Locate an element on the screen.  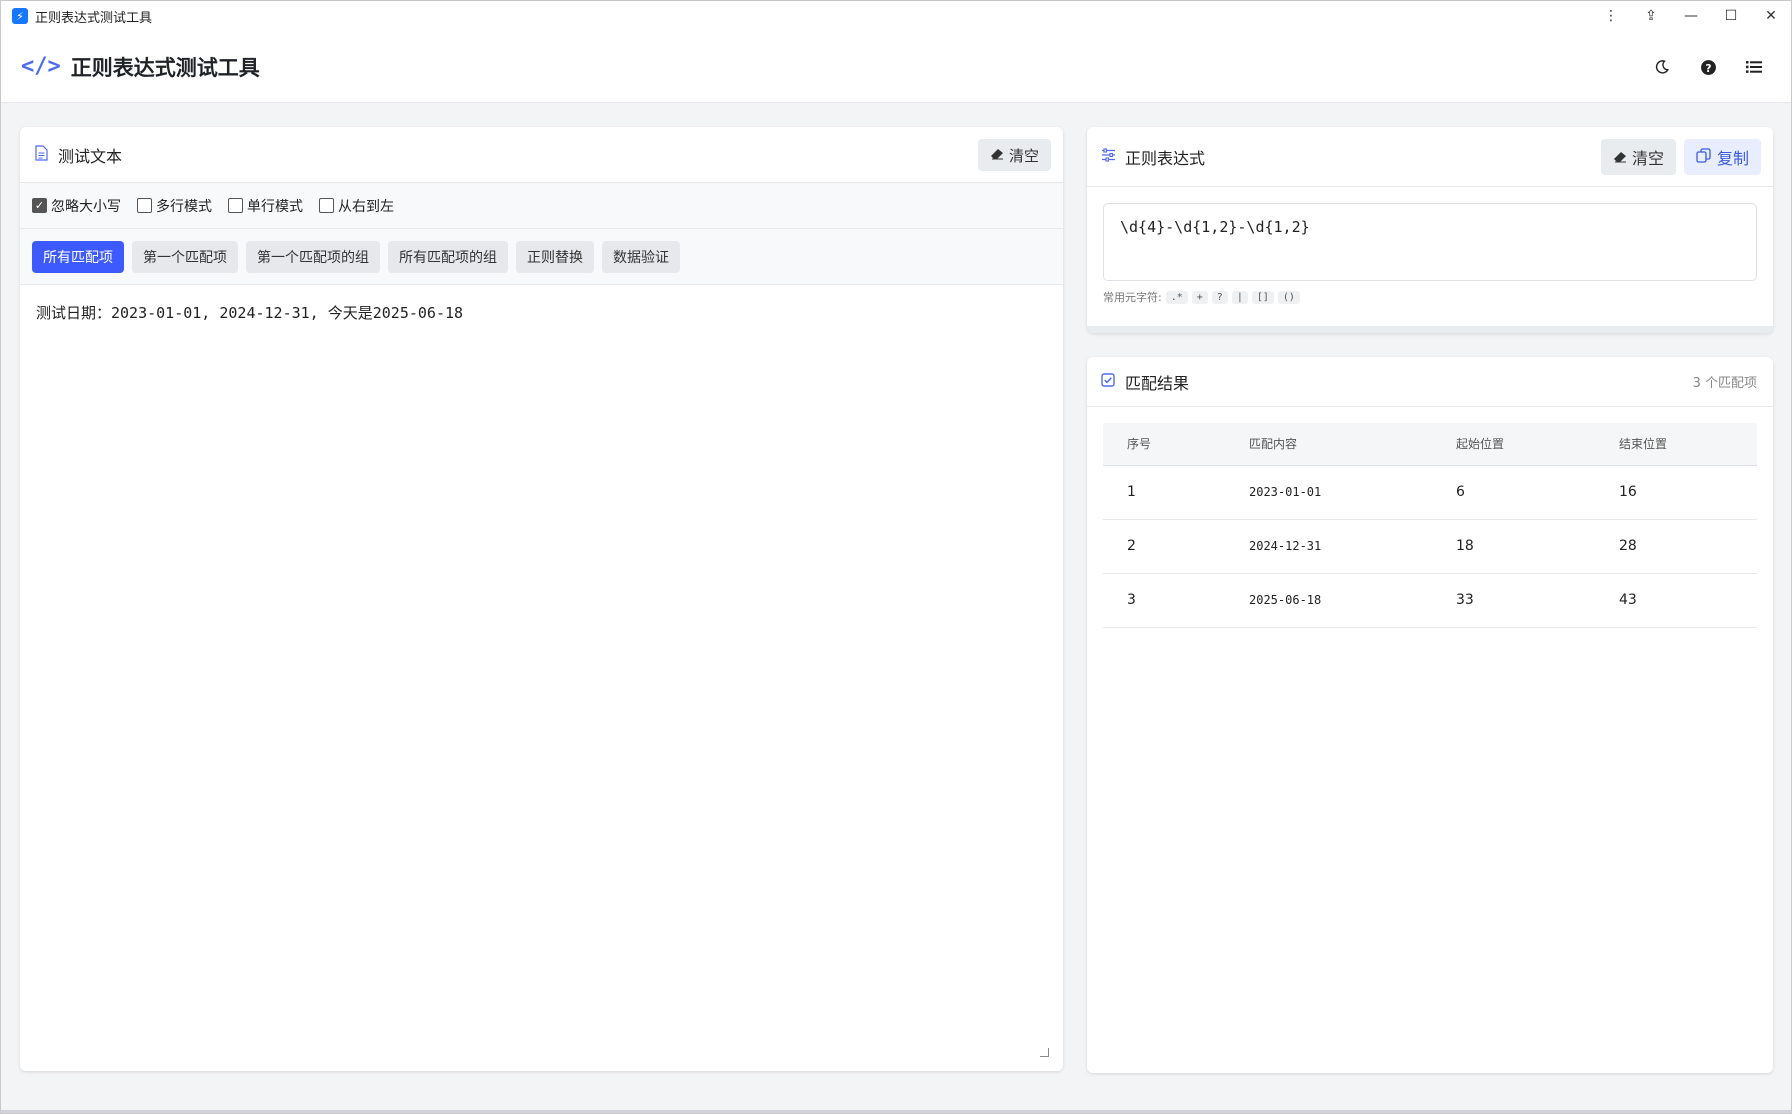
app-icon: ⚡ is located at coordinates (20, 16).